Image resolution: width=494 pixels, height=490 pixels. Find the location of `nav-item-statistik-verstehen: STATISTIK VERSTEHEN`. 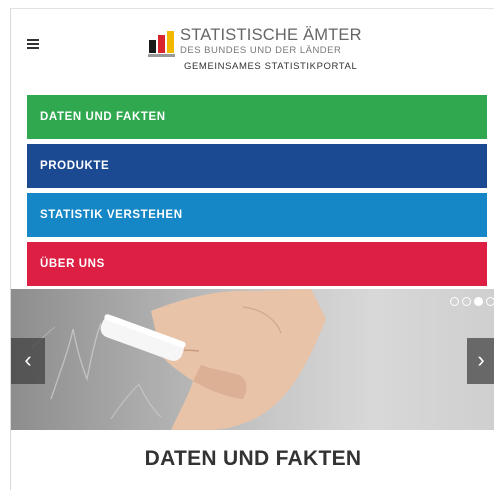

nav-item-statistik-verstehen: STATISTIK VERSTEHEN is located at coordinates (257, 215).